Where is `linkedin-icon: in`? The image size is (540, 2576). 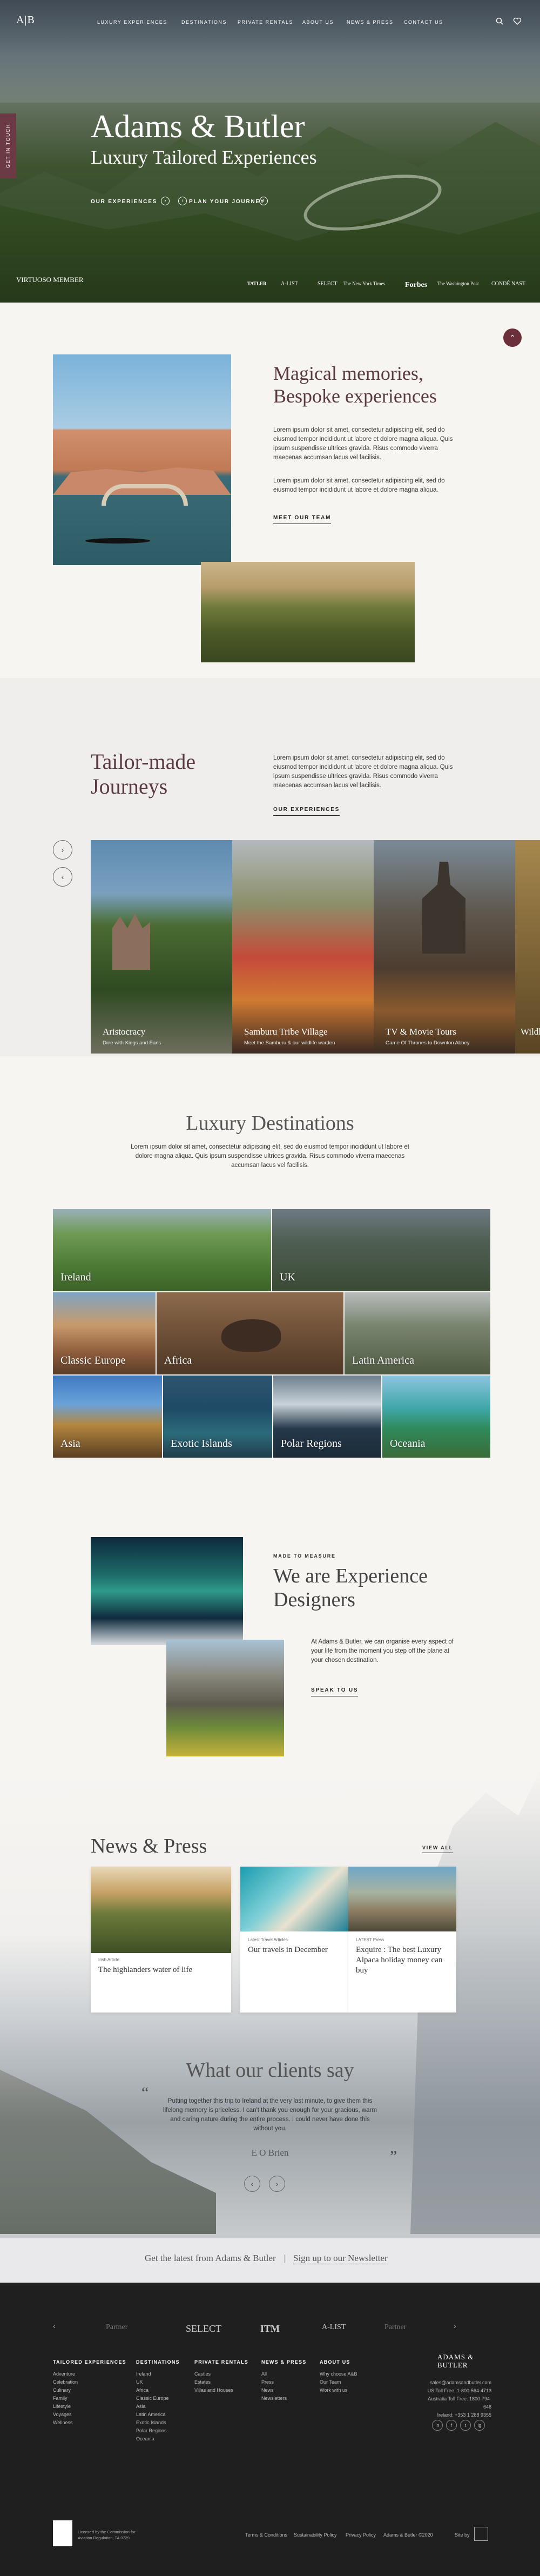 linkedin-icon: in is located at coordinates (438, 2425).